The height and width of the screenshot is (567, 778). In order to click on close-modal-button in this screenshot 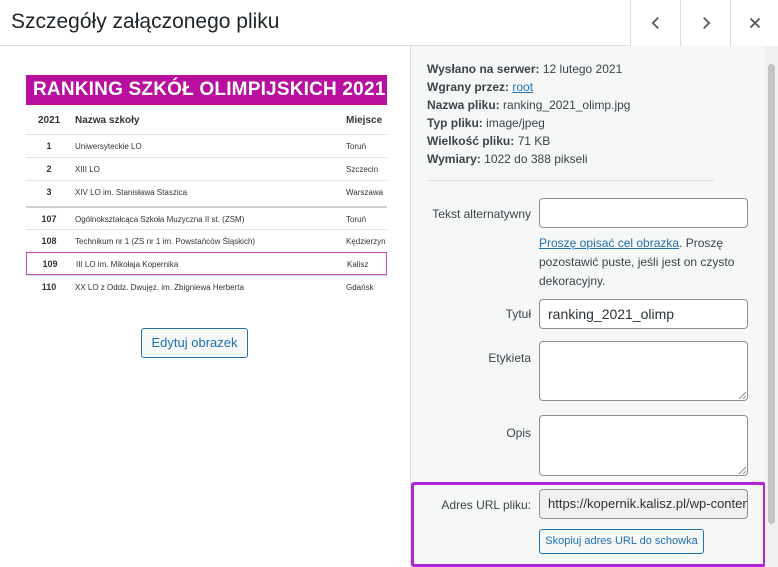, I will do `click(754, 23)`.